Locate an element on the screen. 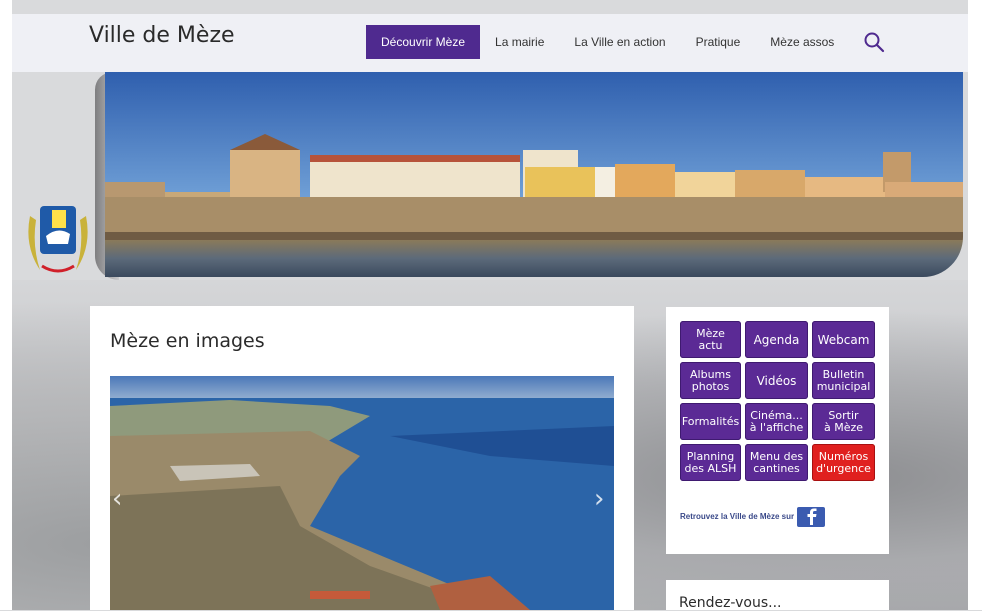 The width and height of the screenshot is (982, 611). quick-link-formalites: Formalités is located at coordinates (710, 421).